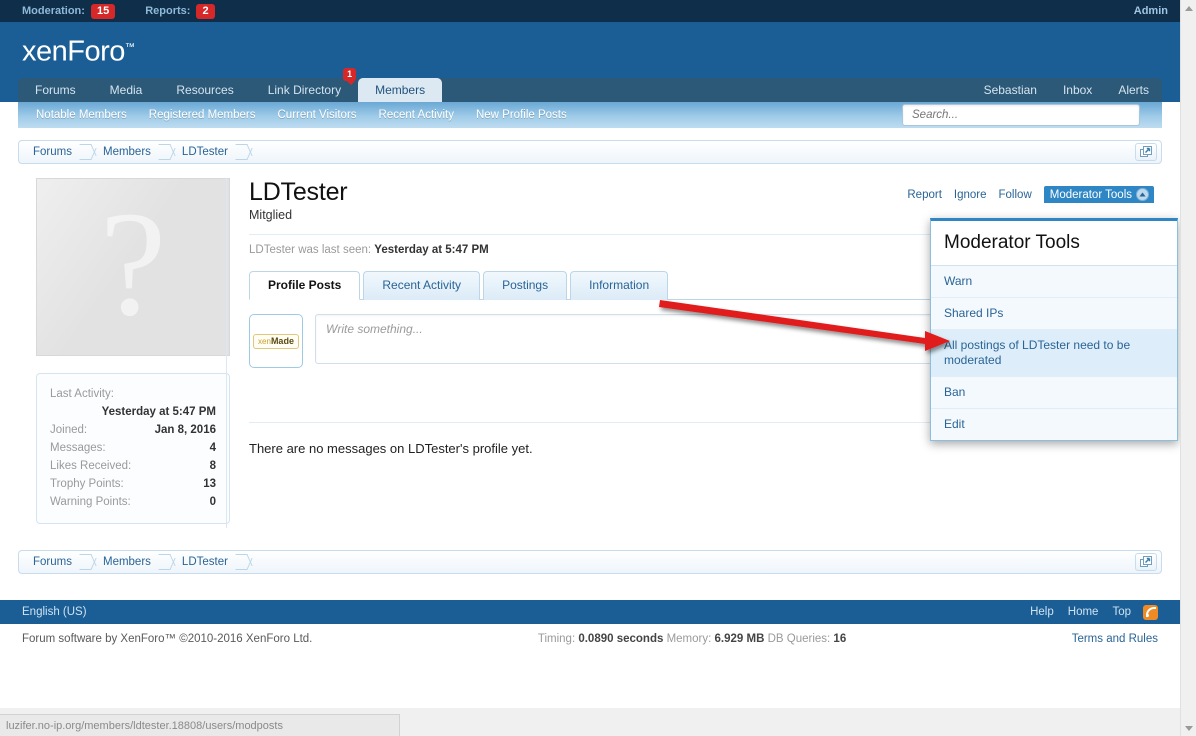 The image size is (1196, 736). Describe the element at coordinates (1054, 424) in the screenshot. I see `moderator-menu-item-edit: Edit` at that location.